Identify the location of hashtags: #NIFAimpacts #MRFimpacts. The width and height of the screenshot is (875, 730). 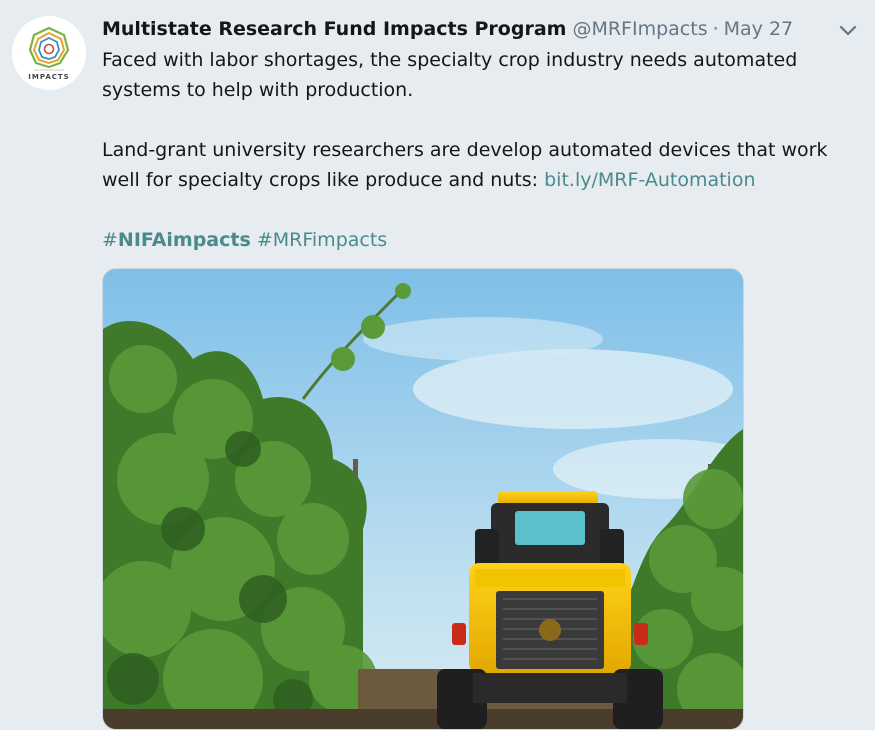
(482, 240).